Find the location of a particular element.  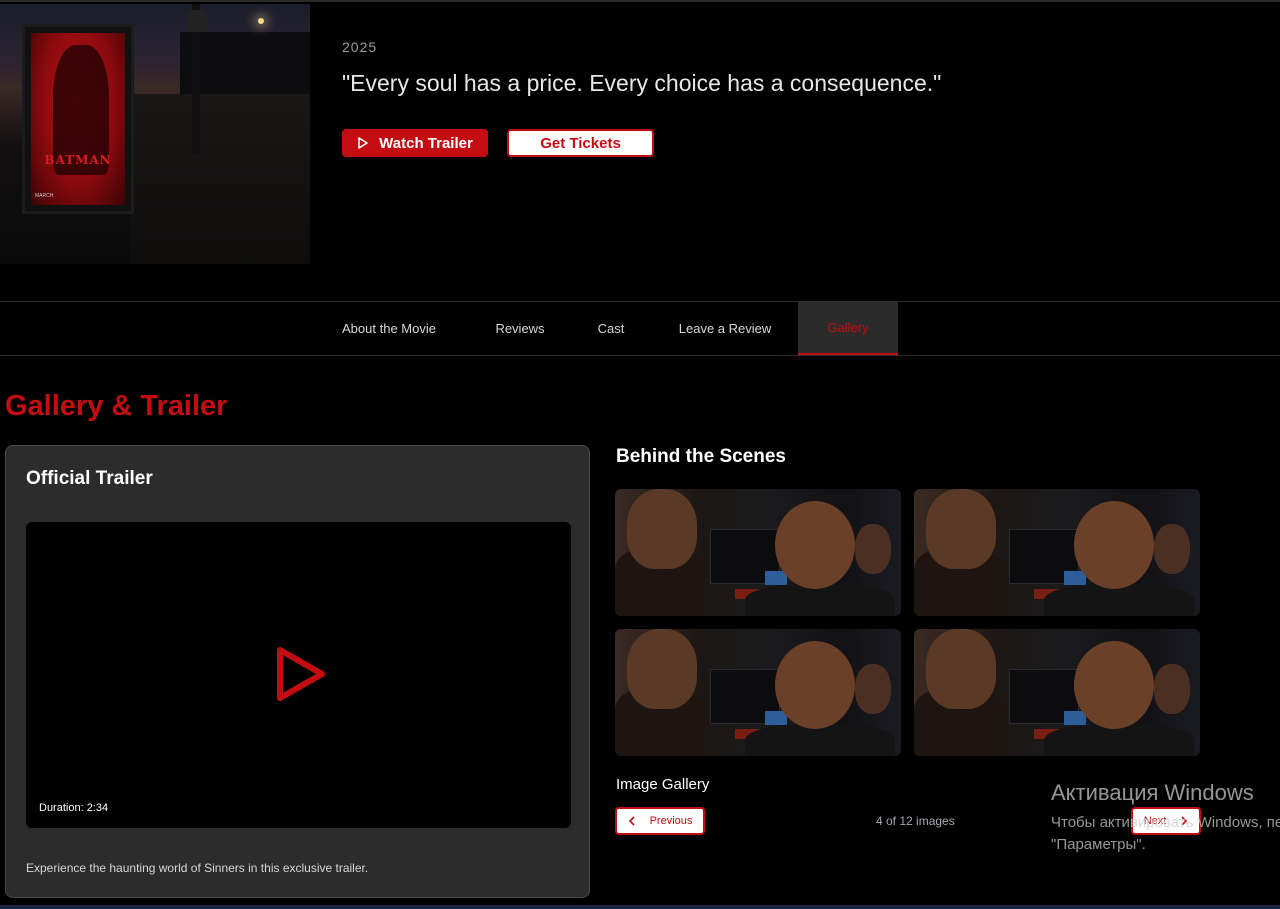

poster-lamp is located at coordinates (261, 21).